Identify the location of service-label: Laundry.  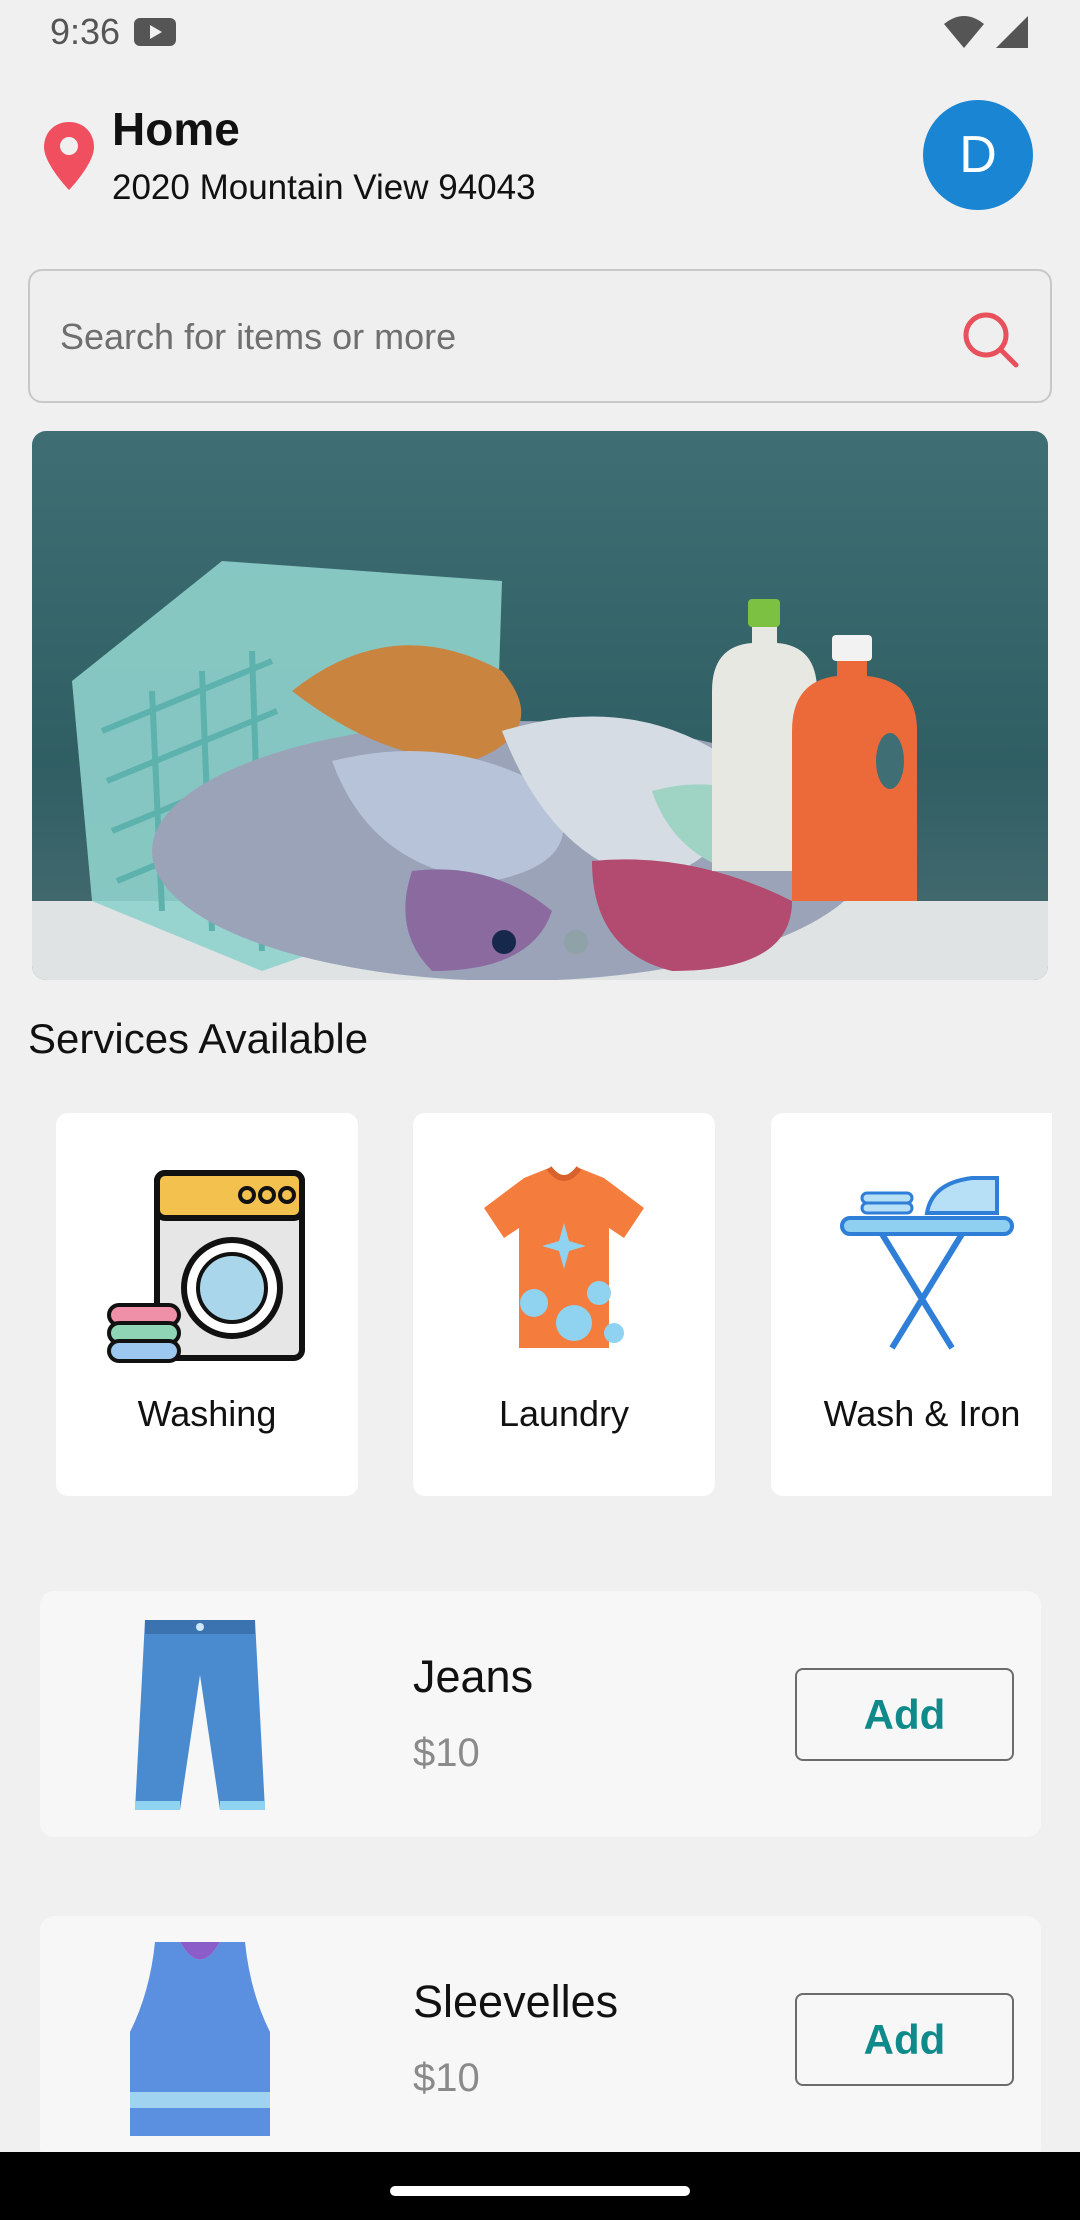
(564, 1413).